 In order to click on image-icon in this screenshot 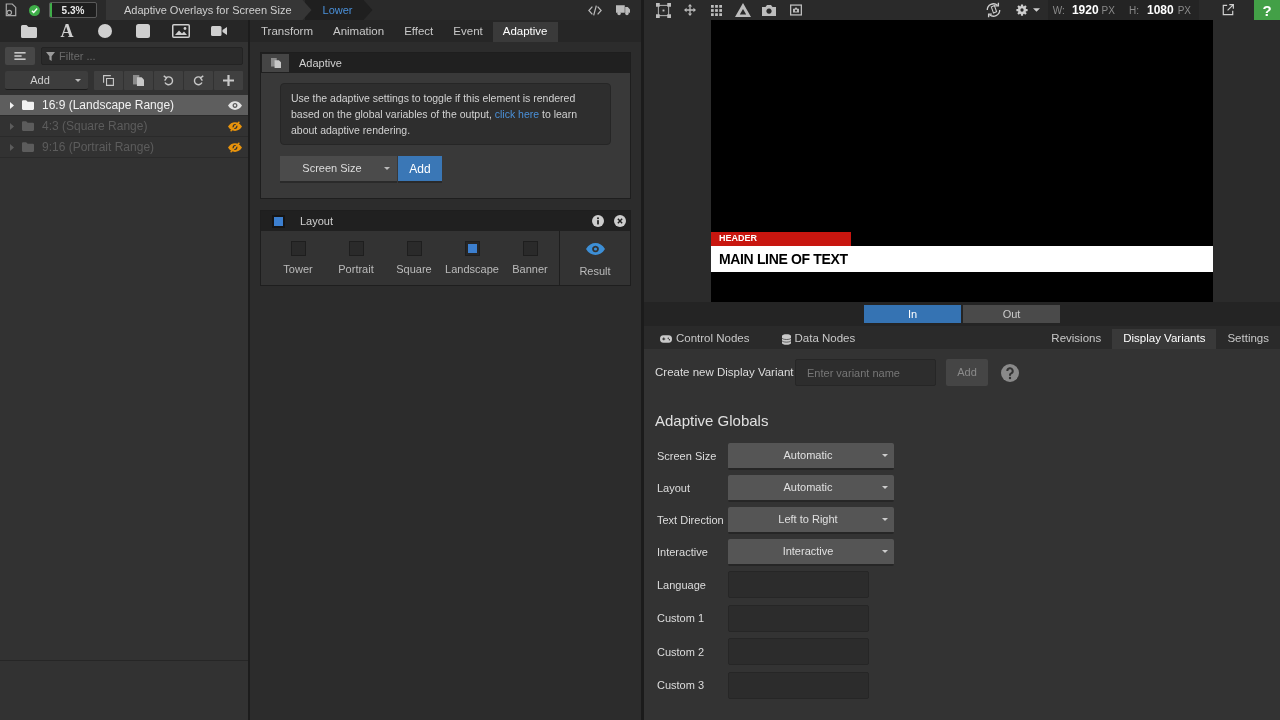, I will do `click(181, 31)`.